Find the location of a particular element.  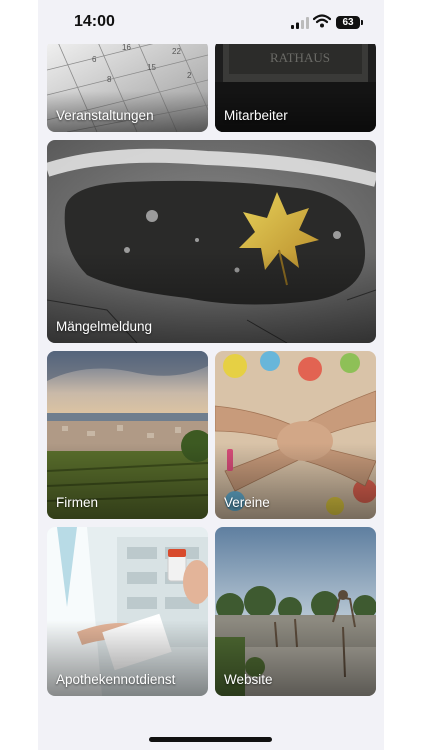

tile-label: Mängelmeldung is located at coordinates (104, 326).